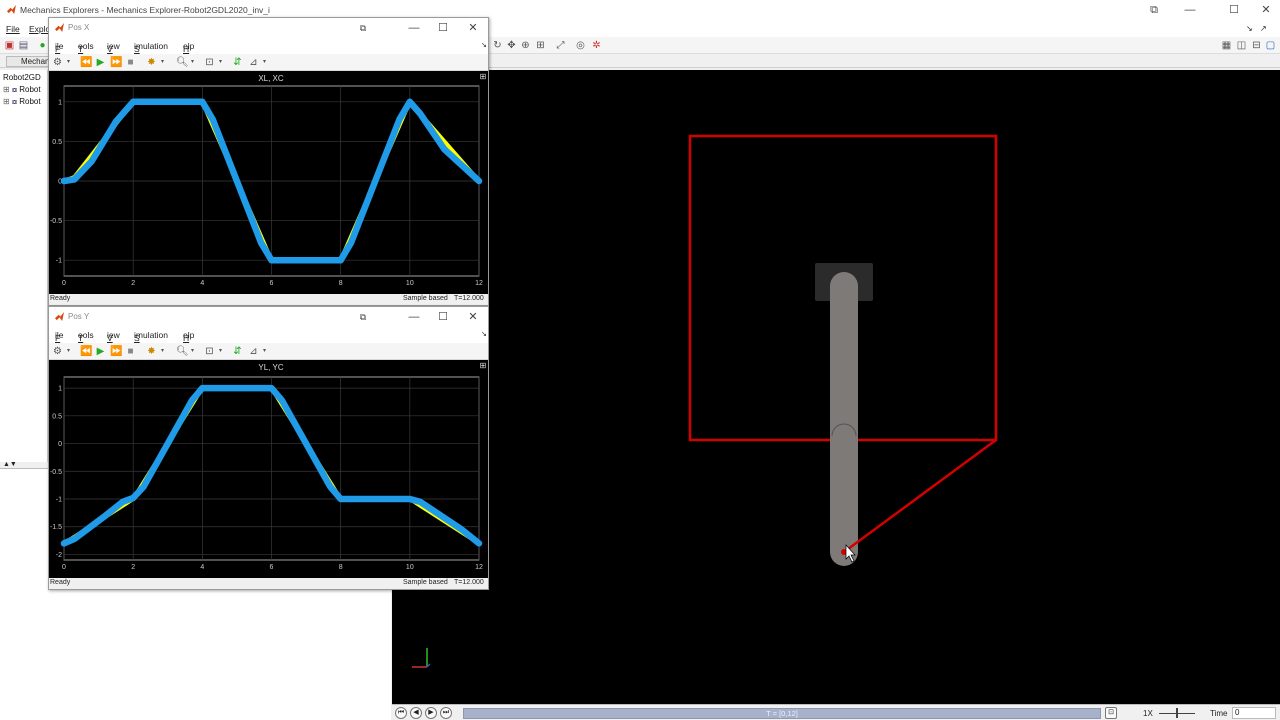 This screenshot has height=720, width=1280. What do you see at coordinates (497, 45) in the screenshot?
I see `rotate-icon: ↻` at bounding box center [497, 45].